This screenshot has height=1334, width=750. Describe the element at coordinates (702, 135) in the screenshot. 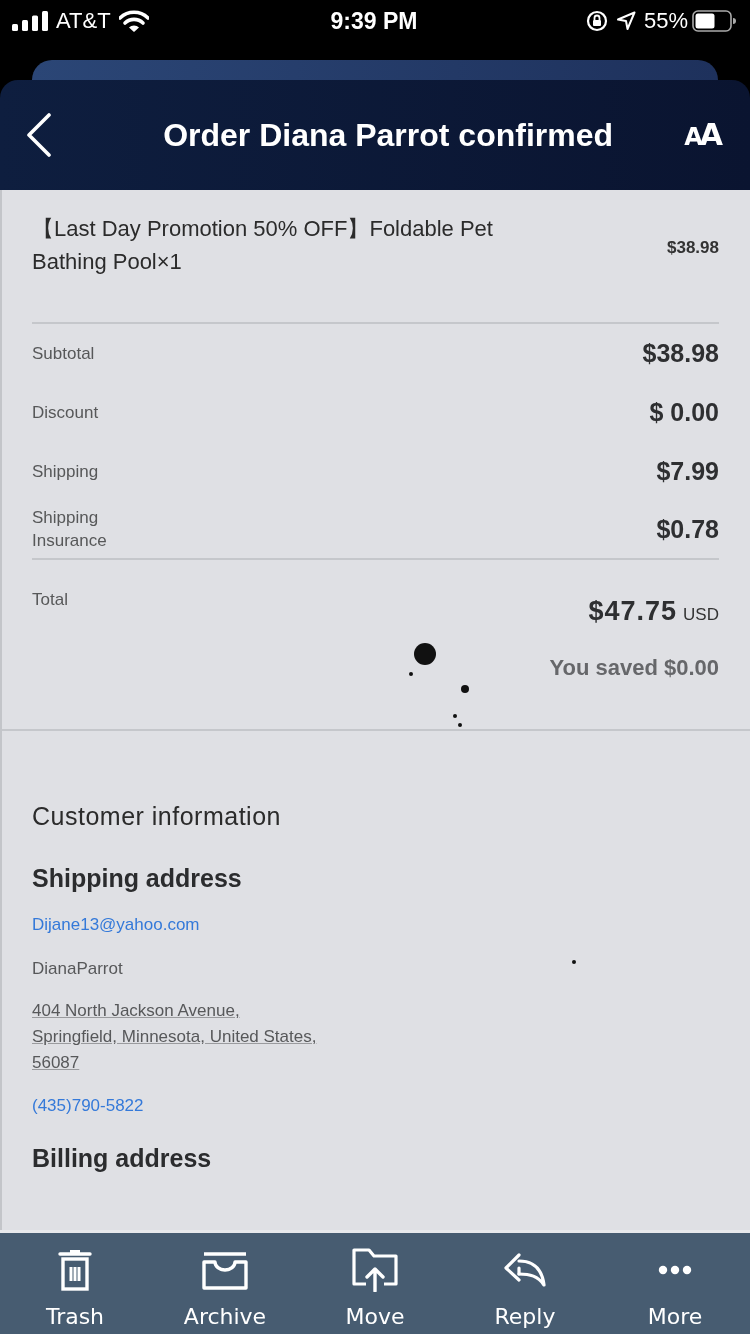

I see `text-size-button: AA` at that location.